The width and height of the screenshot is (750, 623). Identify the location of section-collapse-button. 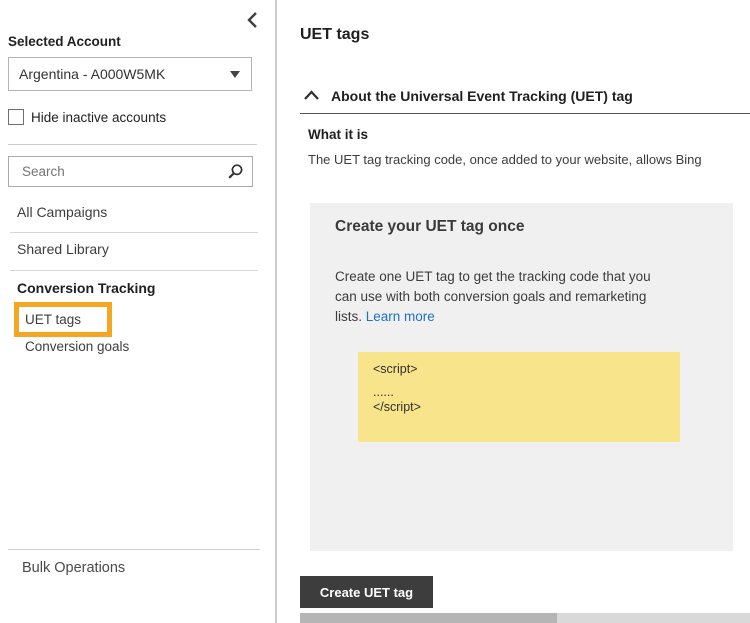
(311, 95).